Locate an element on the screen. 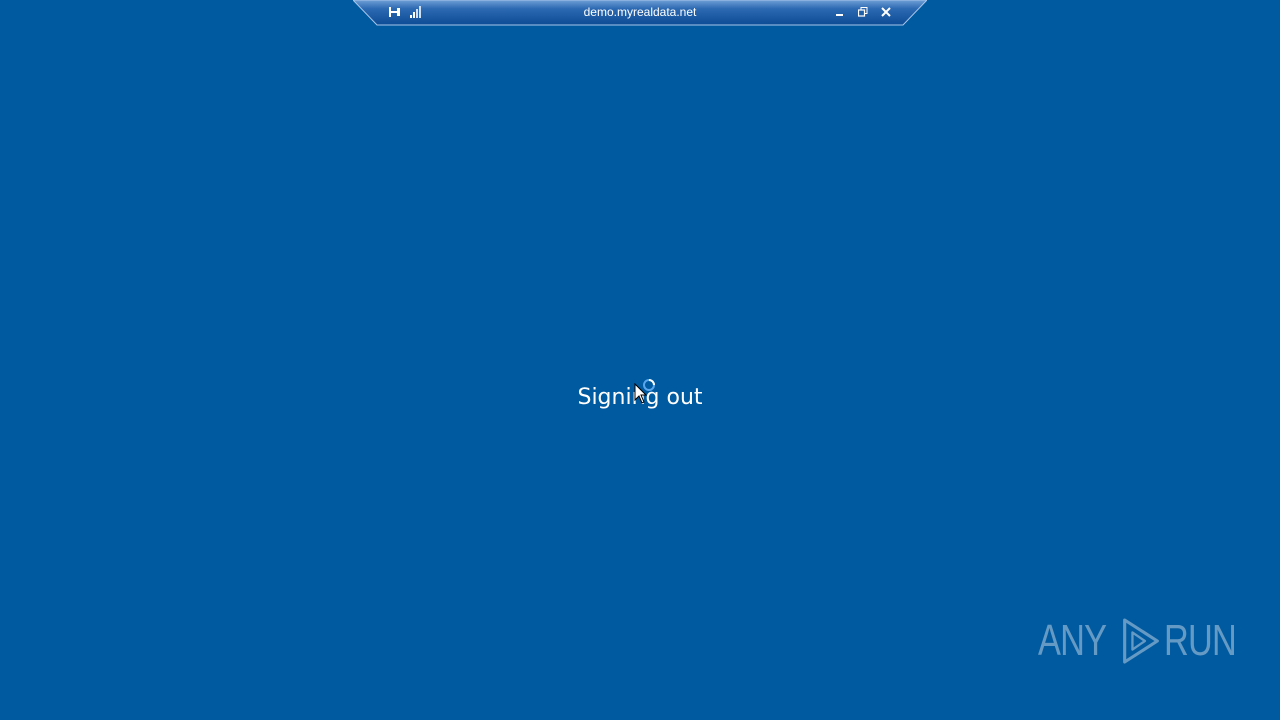 The height and width of the screenshot is (720, 1280). mouse-cursor-icon is located at coordinates (641, 393).